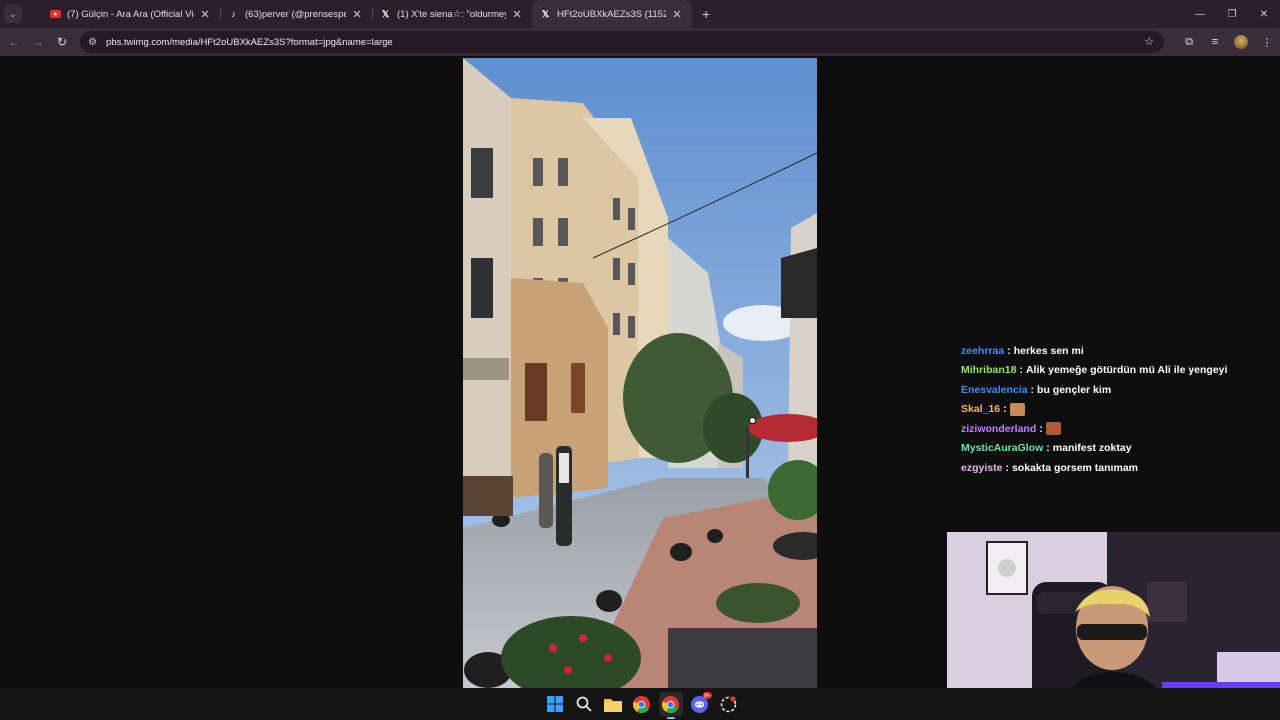 The height and width of the screenshot is (720, 1280). I want to click on chat-message: MysticAuraGlow : manifest zoktay, so click(1116, 449).